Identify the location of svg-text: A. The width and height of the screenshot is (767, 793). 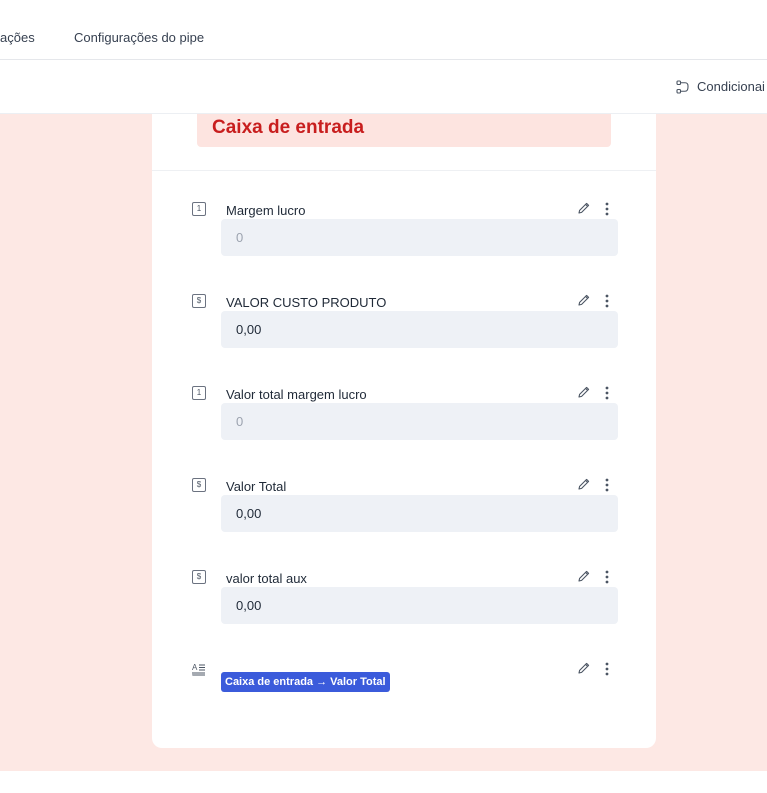
(195, 667).